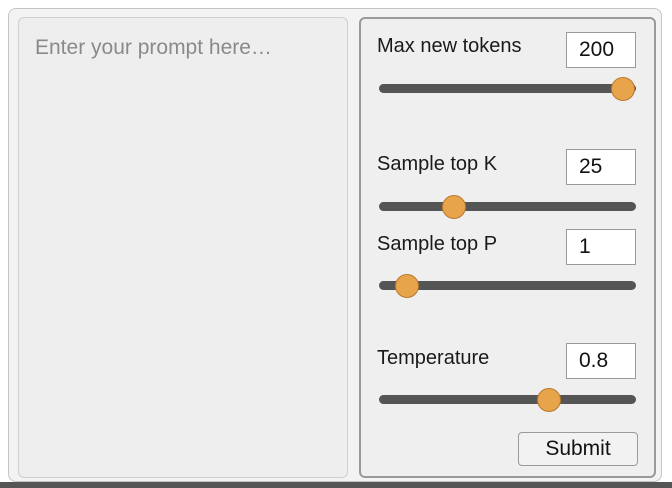  What do you see at coordinates (507, 206) in the screenshot?
I see `top-k-slider` at bounding box center [507, 206].